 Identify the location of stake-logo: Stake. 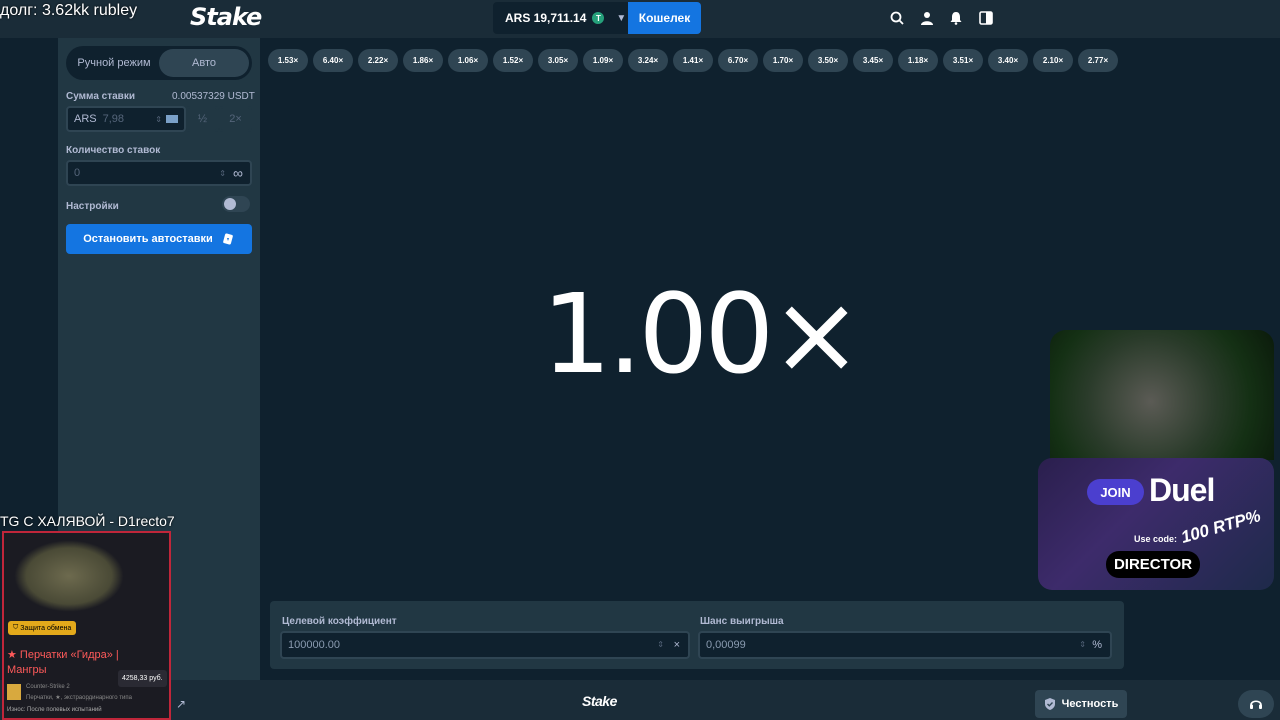
(226, 17).